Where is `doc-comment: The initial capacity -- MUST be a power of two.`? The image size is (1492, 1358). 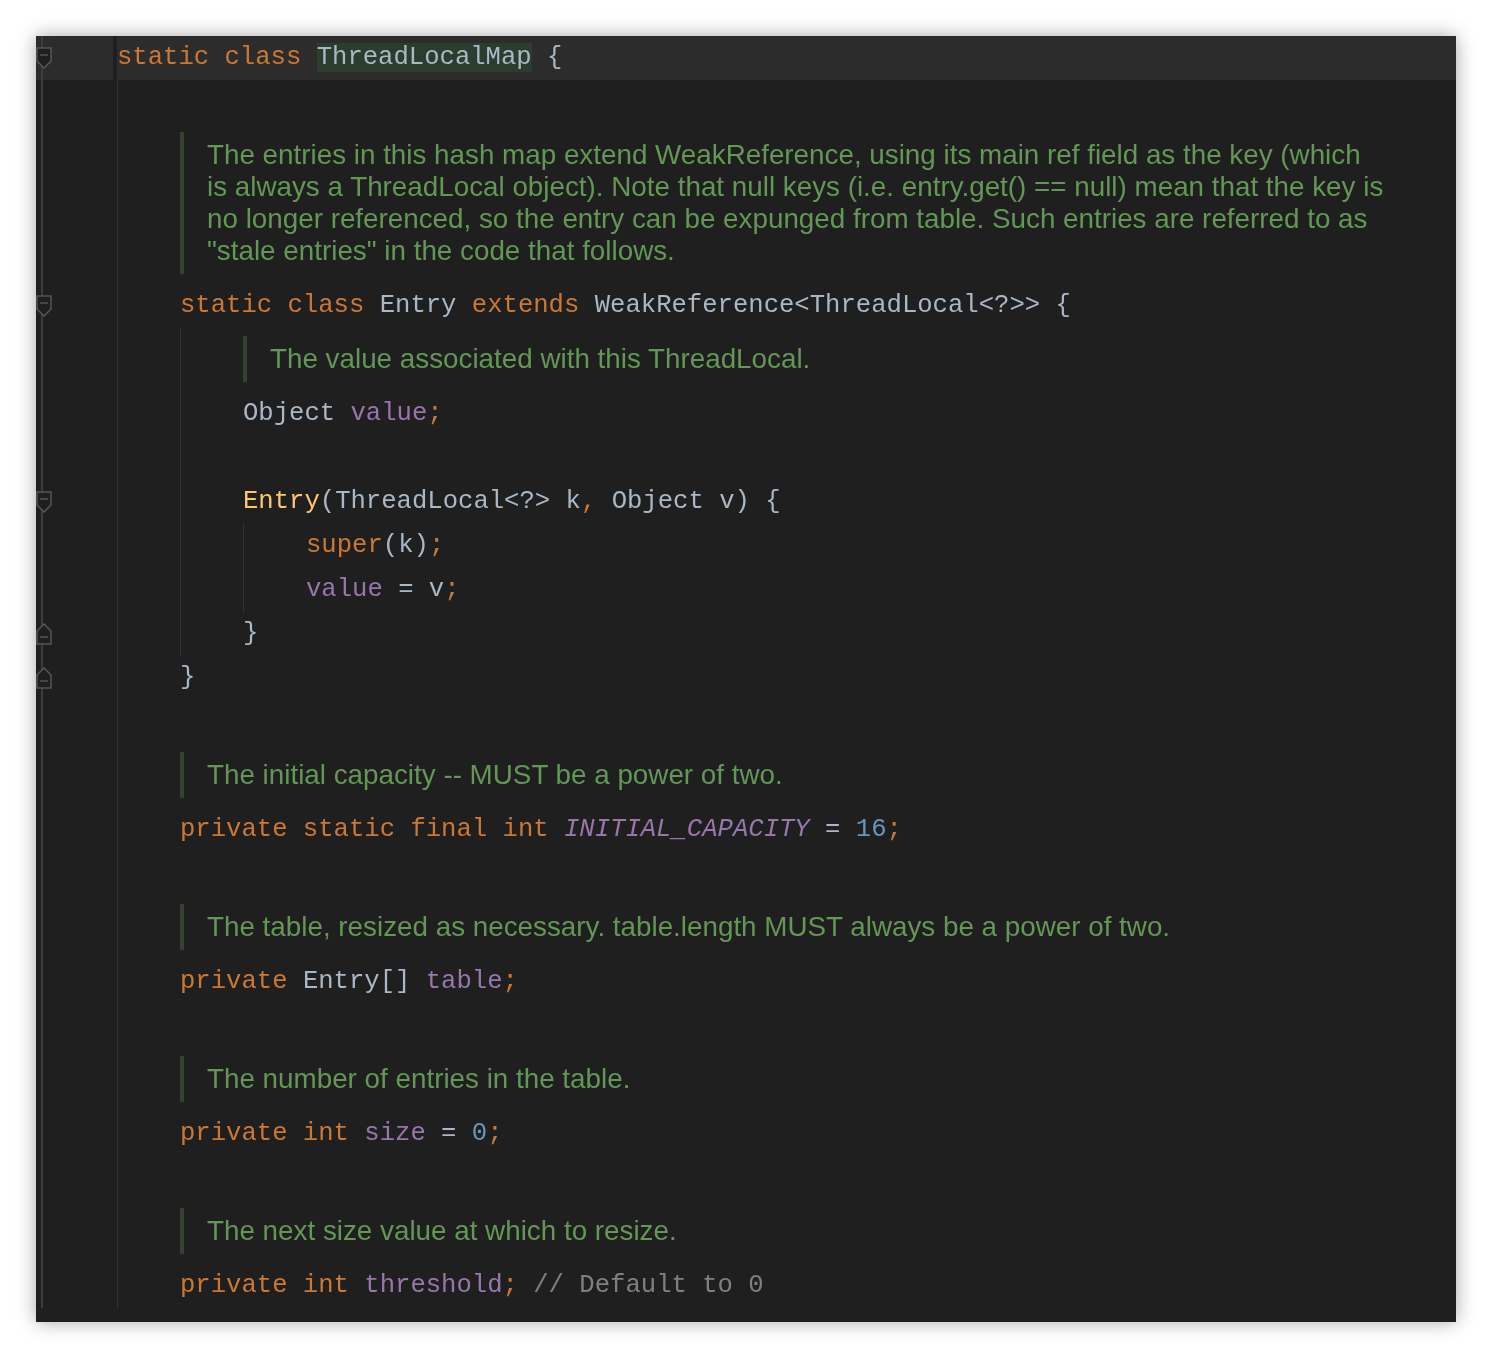 doc-comment: The initial capacity -- MUST be a power of two. is located at coordinates (481, 775).